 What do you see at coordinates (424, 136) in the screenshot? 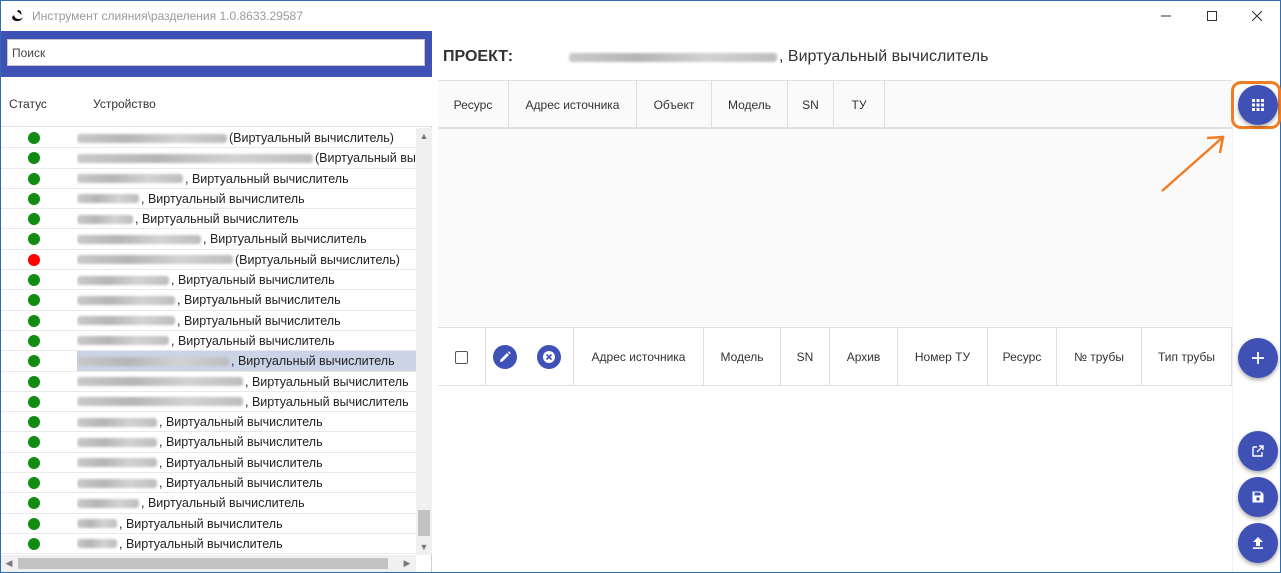
I see `scroll-up-icon: ▲` at bounding box center [424, 136].